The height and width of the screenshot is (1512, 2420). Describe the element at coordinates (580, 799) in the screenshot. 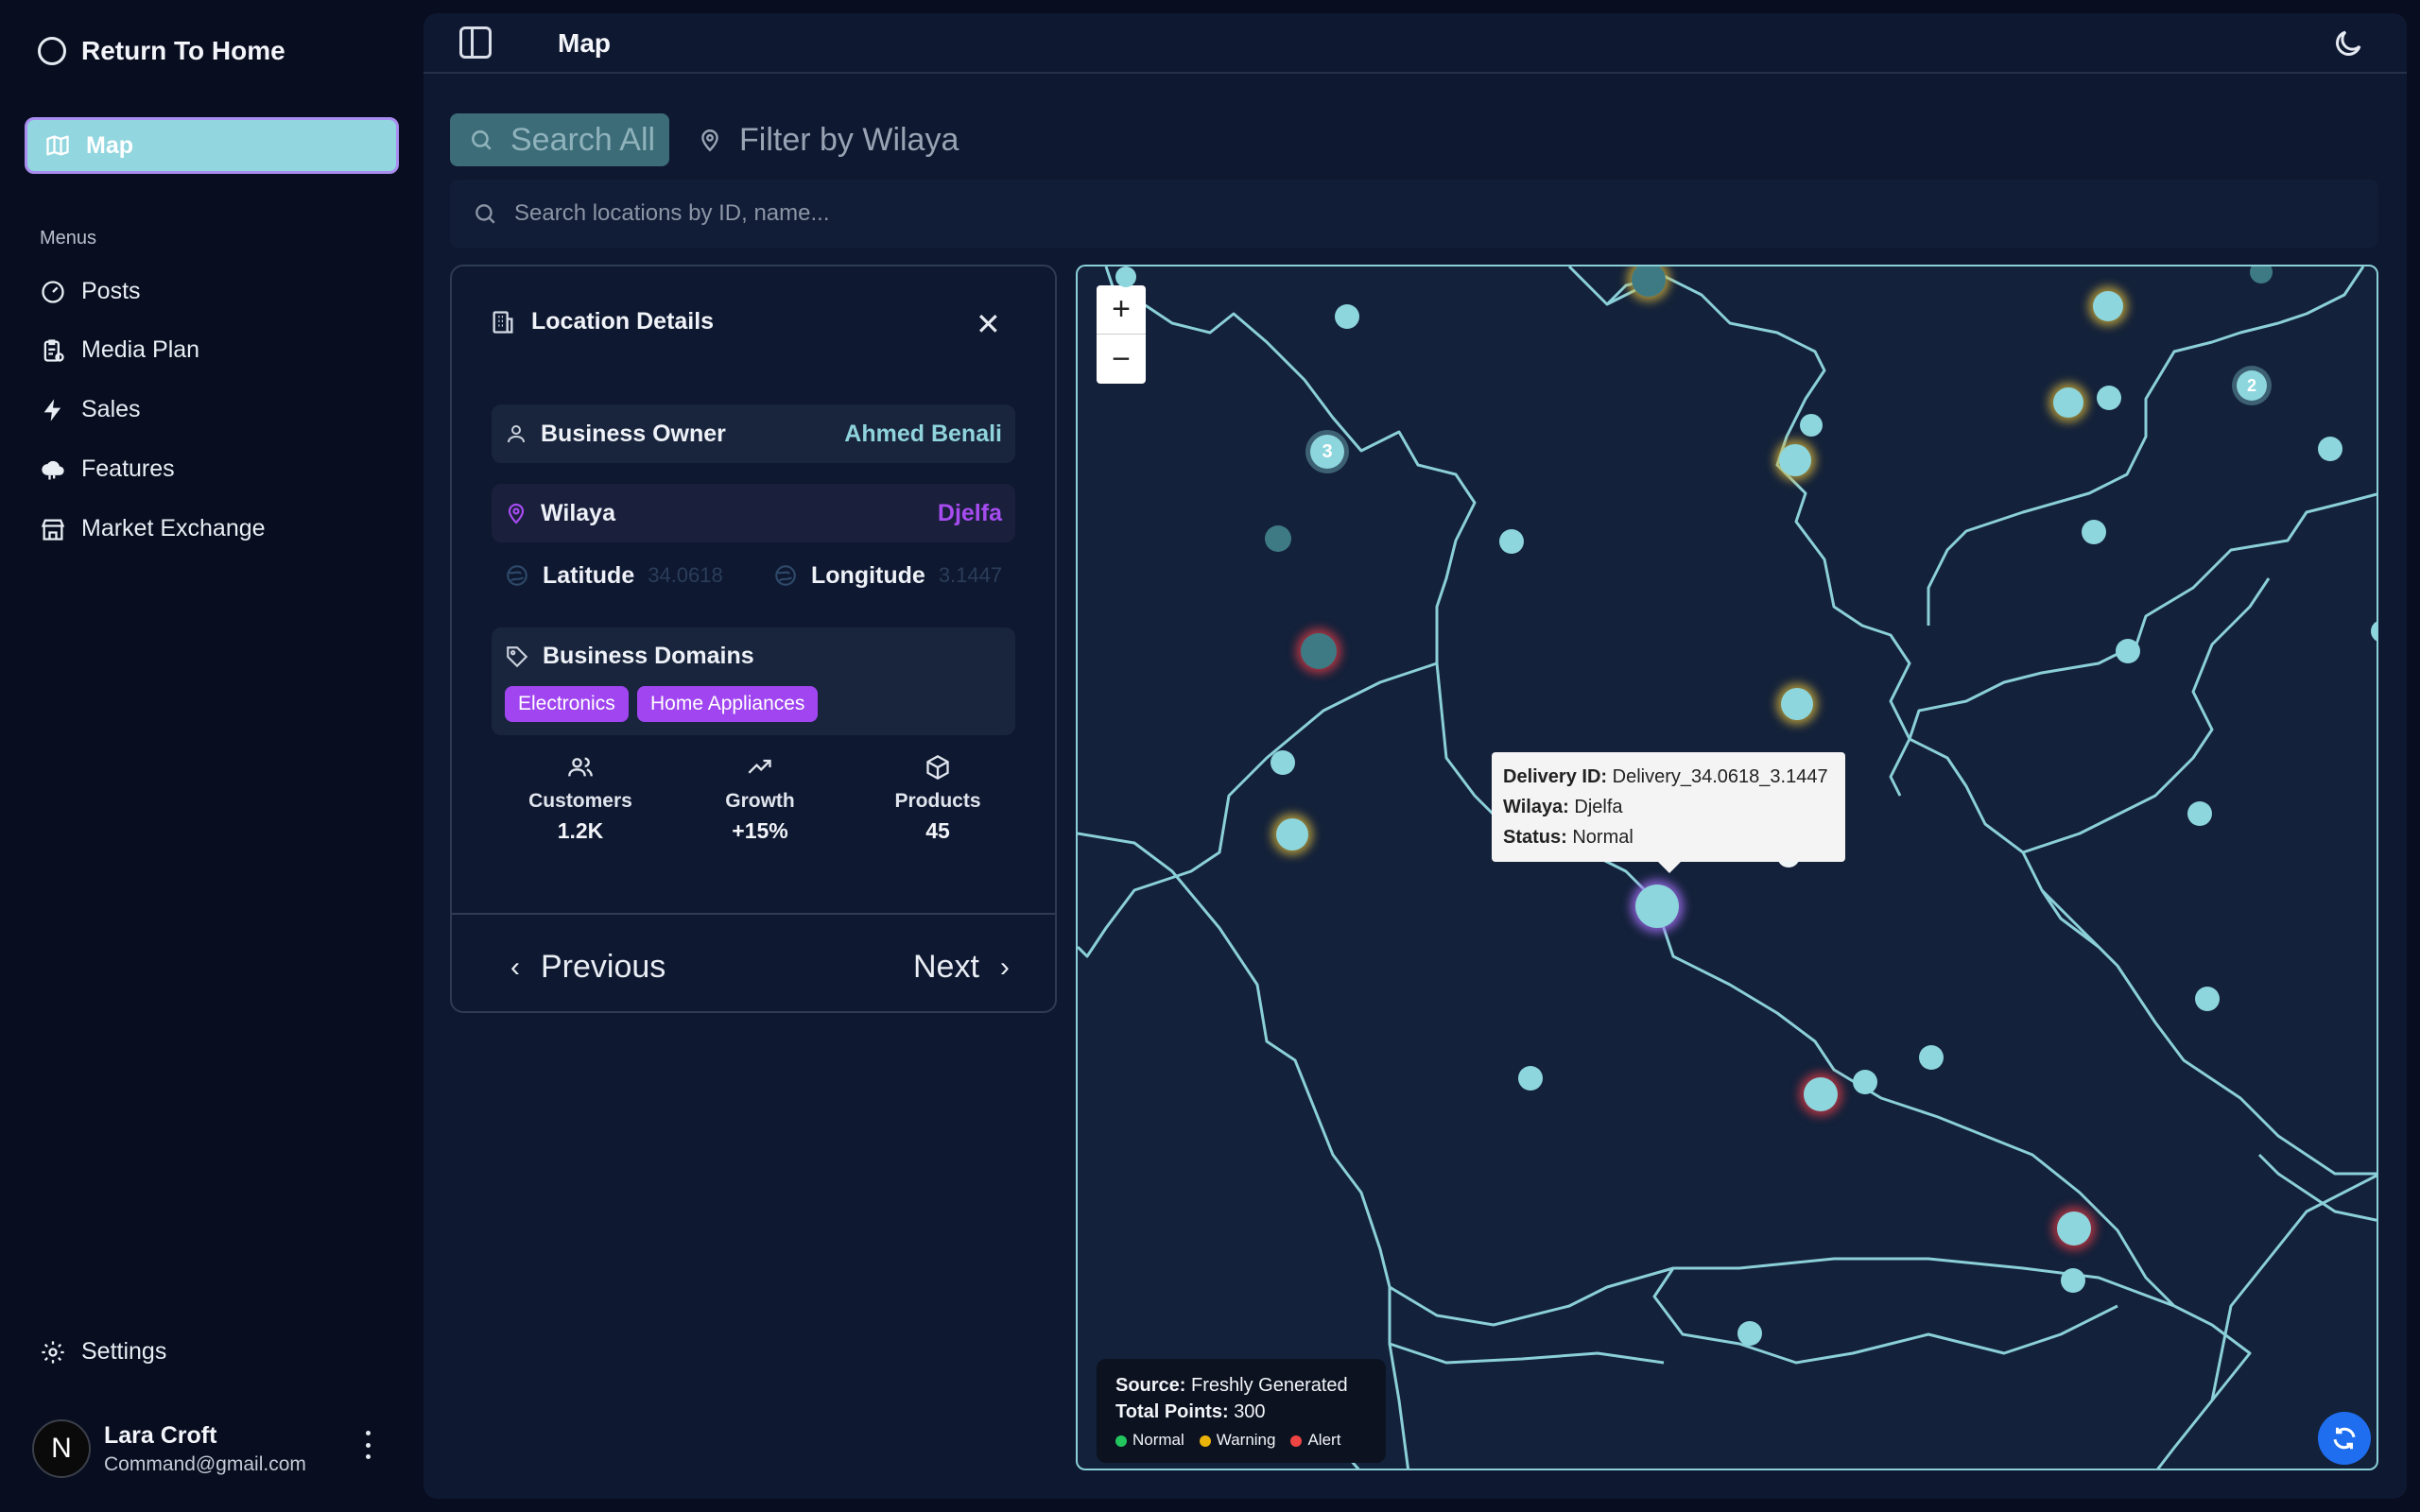

I see `stat-customers: Customers 1.2K` at that location.